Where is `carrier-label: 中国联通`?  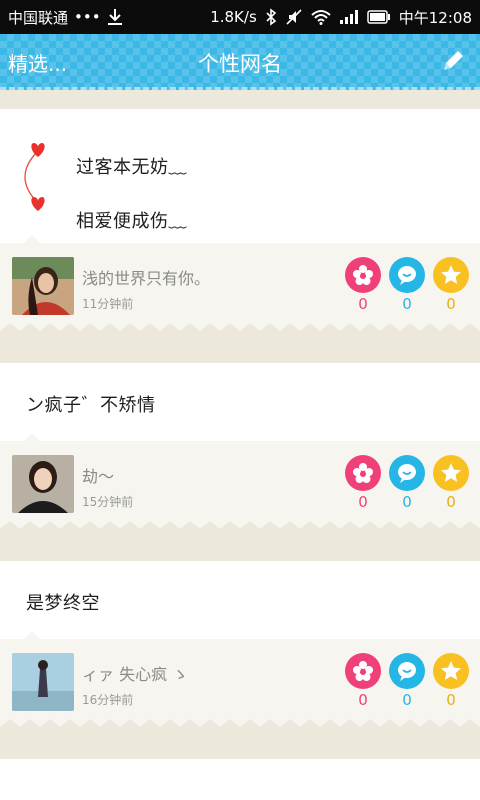
carrier-label: 中国联通 is located at coordinates (38, 17).